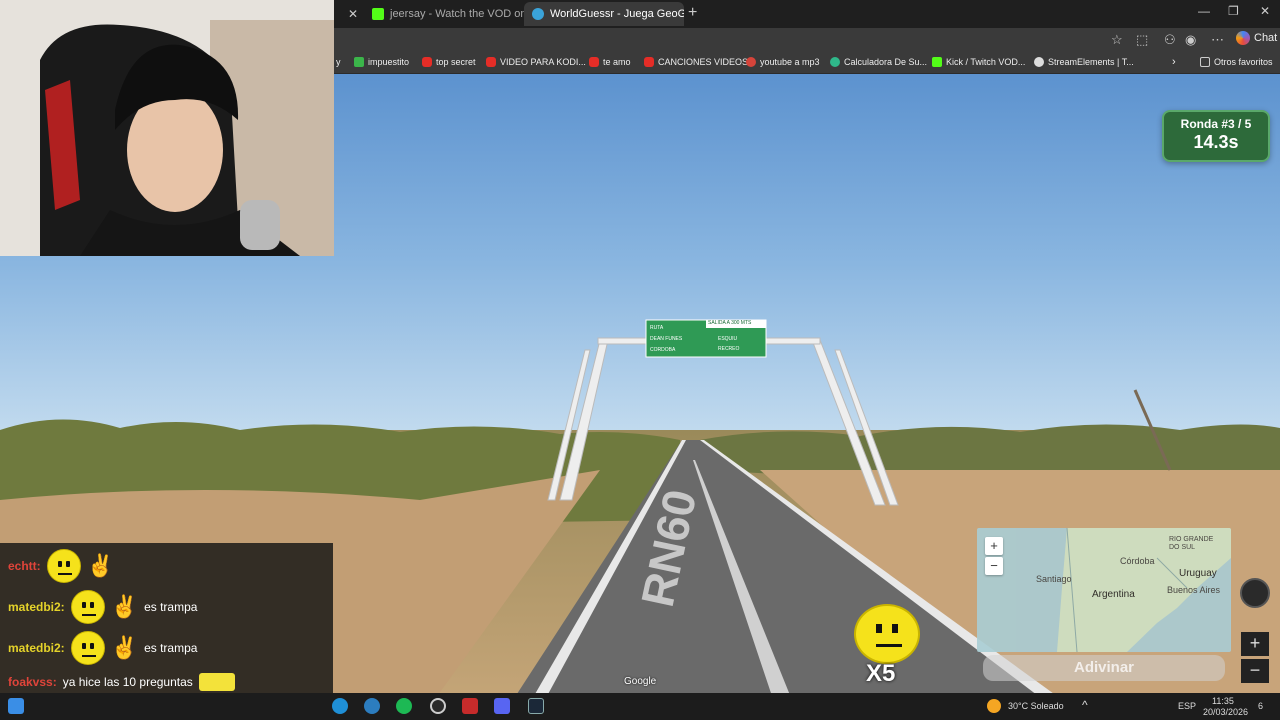  Describe the element at coordinates (1216, 136) in the screenshot. I see `round-indicator: Ronda #3 / 5 14.3s` at that location.